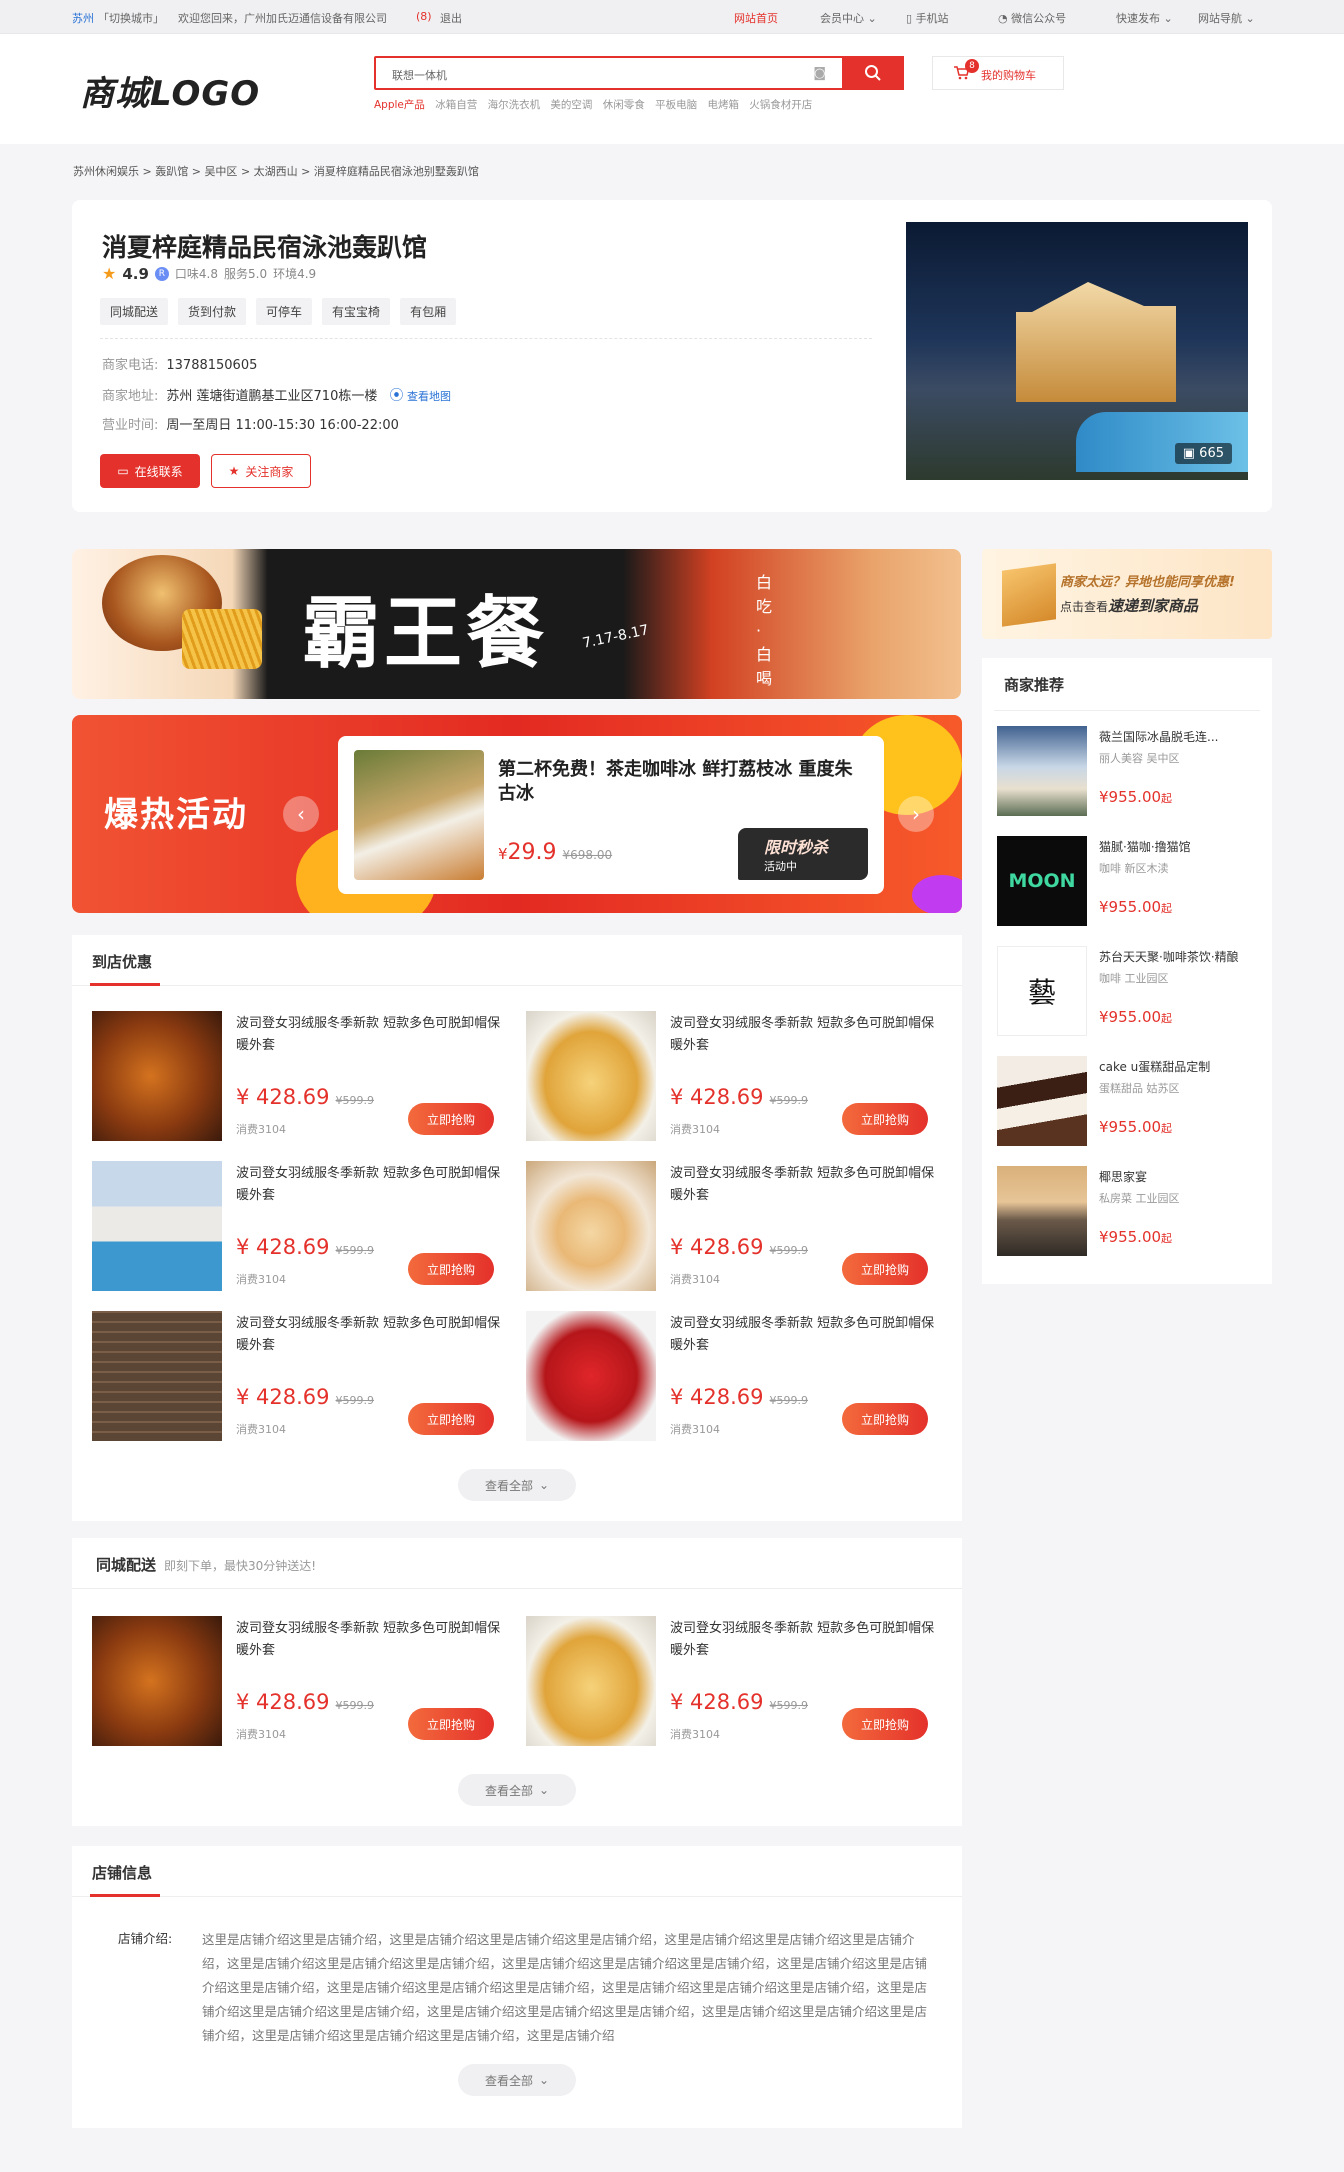  Describe the element at coordinates (125, 1895) in the screenshot. I see `active-tab-underline` at that location.